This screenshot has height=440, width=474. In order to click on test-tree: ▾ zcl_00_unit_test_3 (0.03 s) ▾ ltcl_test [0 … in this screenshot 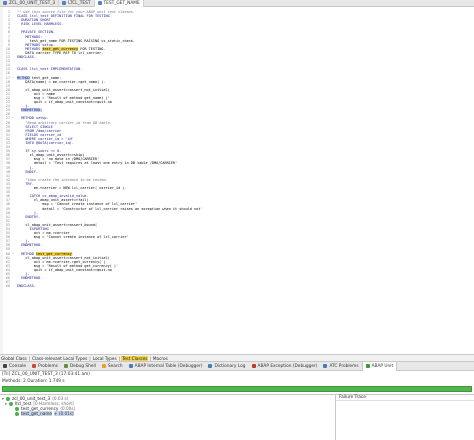, I will do `click(168, 417)`.